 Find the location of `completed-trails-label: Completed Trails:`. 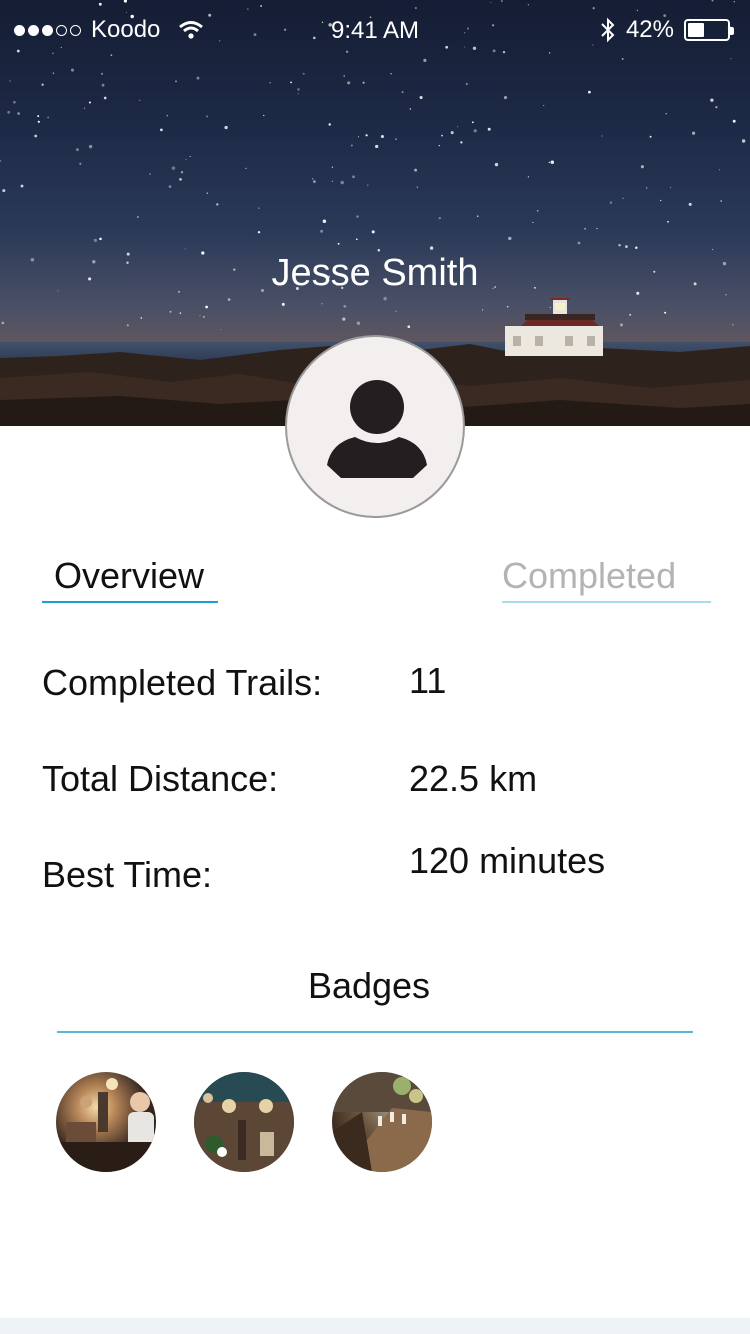

completed-trails-label: Completed Trails: is located at coordinates (182, 682).